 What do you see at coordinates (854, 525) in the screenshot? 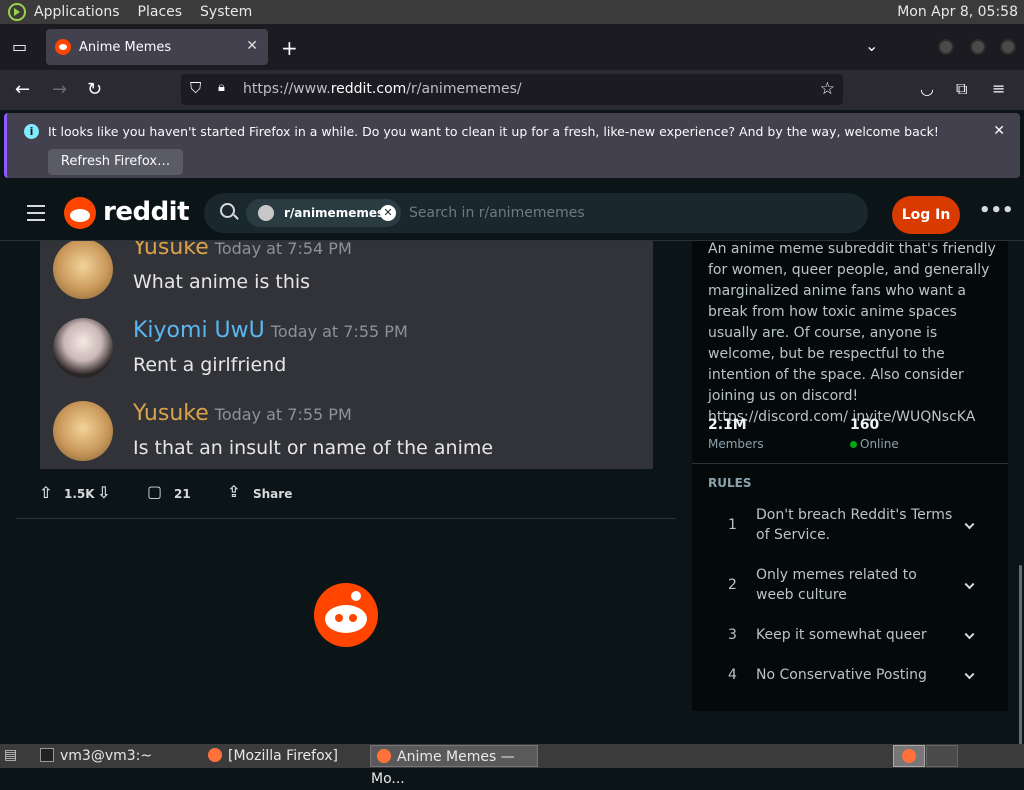
I see `rule-text: Don't breach Reddit's Terms of Service.` at bounding box center [854, 525].